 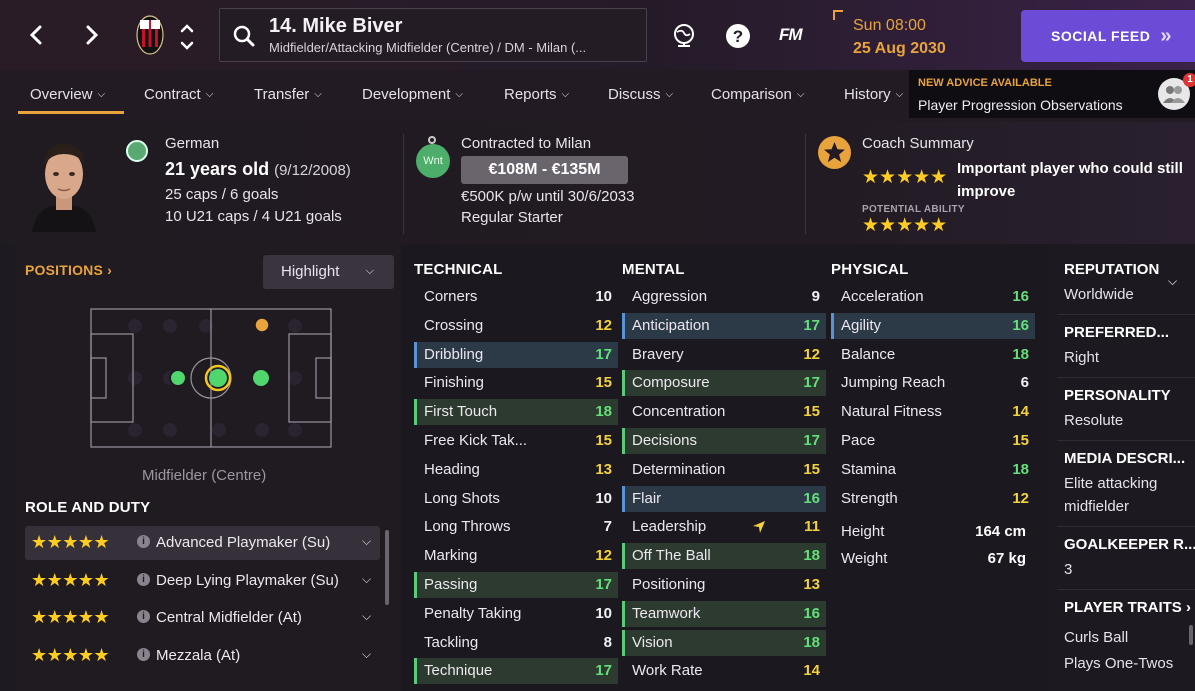 I want to click on help-icon: ?, so click(x=738, y=36).